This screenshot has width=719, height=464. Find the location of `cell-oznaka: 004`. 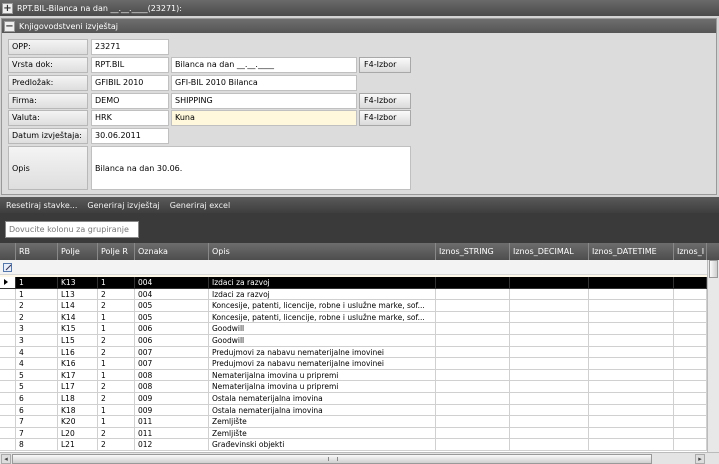

cell-oznaka: 004 is located at coordinates (172, 294).